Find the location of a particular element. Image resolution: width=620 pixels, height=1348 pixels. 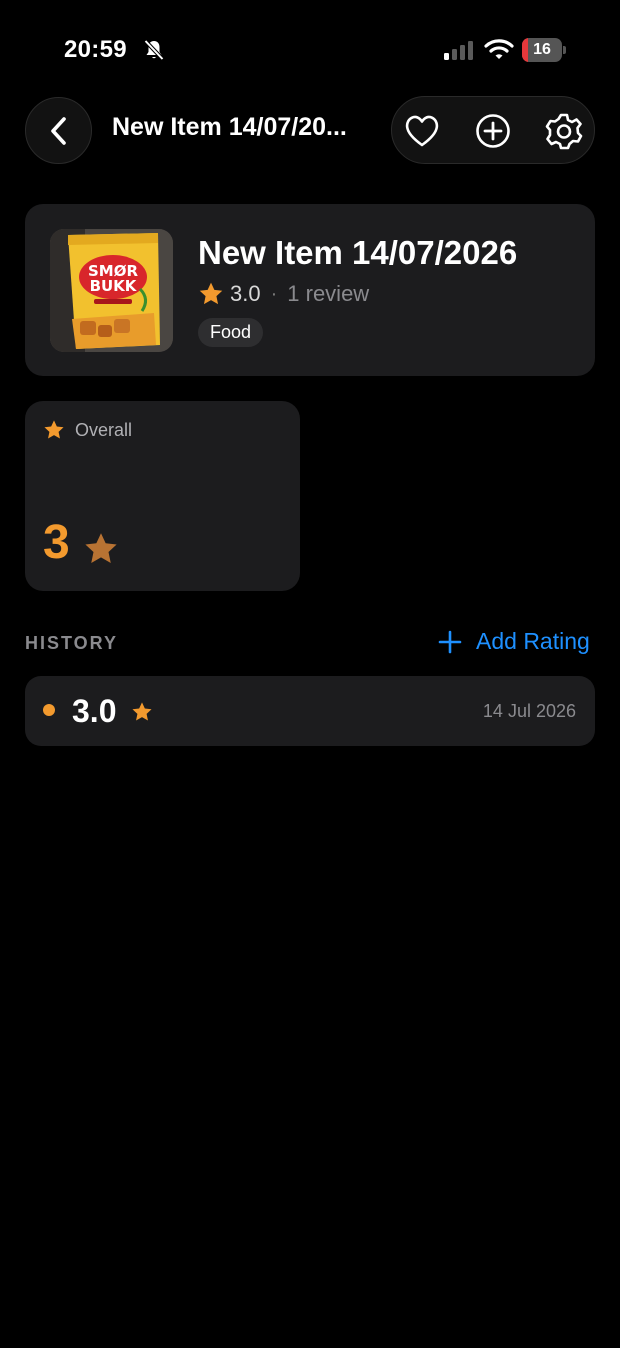

settings-button is located at coordinates (564, 131).